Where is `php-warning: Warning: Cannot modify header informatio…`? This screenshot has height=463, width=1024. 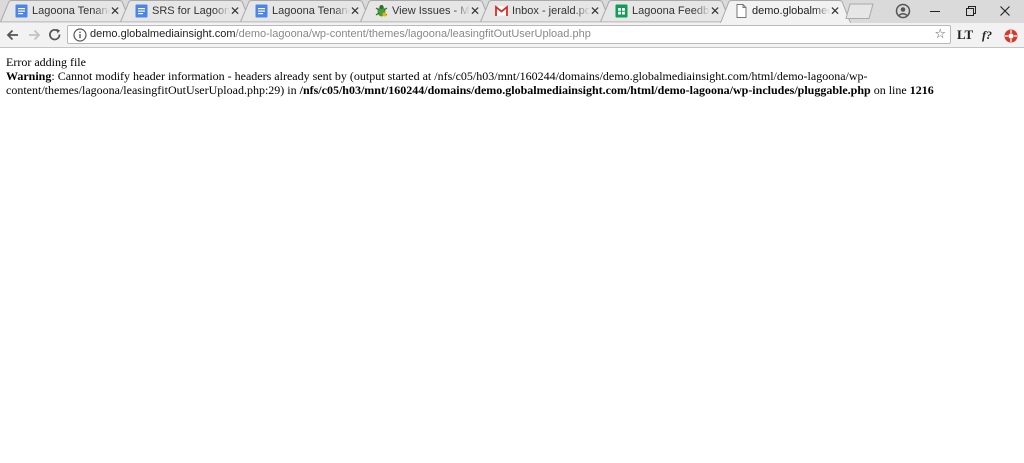 php-warning: Warning: Cannot modify header informatio… is located at coordinates (511, 83).